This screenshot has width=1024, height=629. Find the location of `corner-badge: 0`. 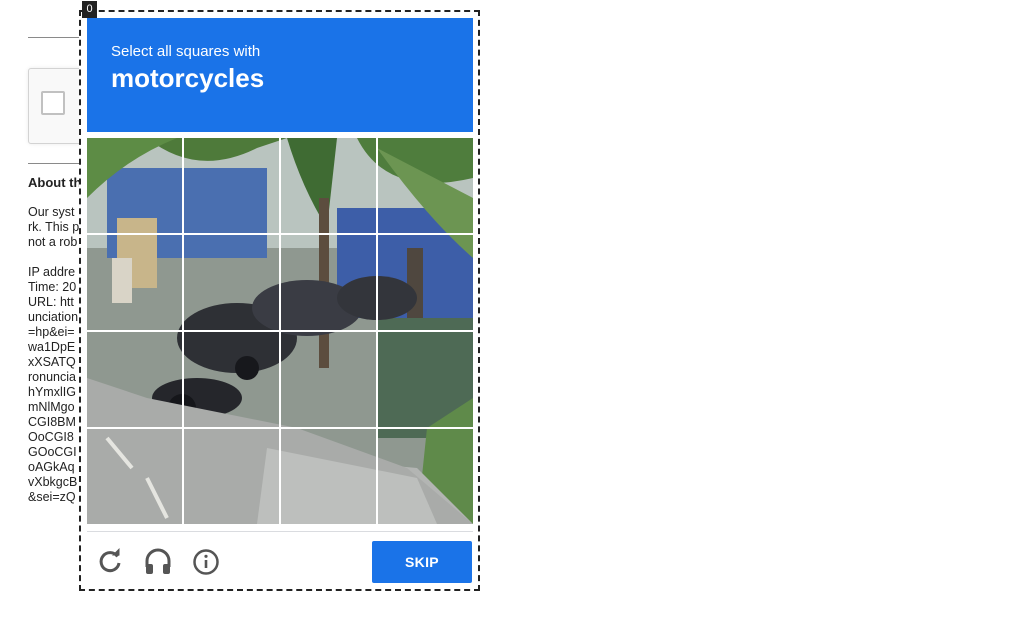

corner-badge: 0 is located at coordinates (89, 9).